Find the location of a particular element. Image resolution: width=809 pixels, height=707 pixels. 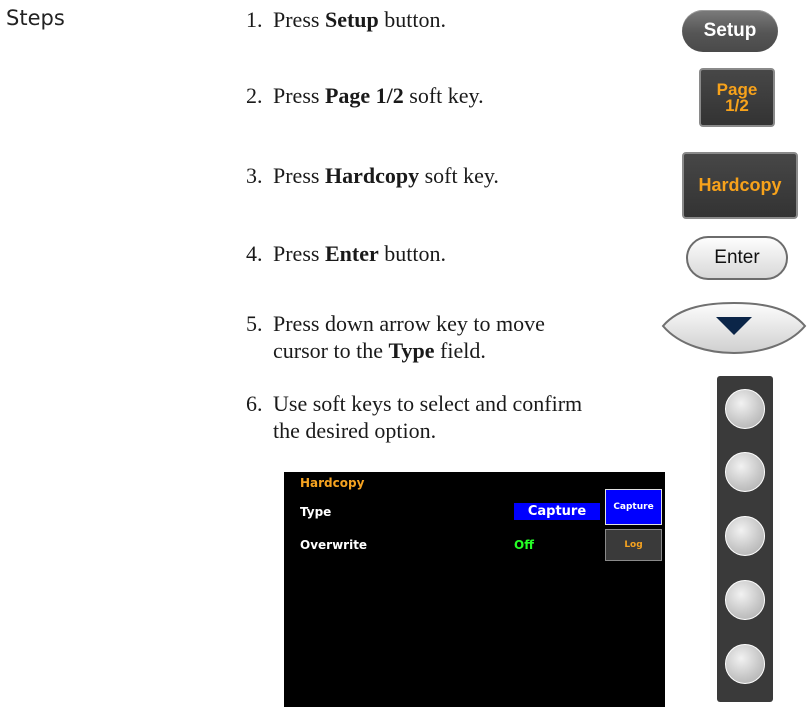

step-2: 2. Press Page 1/2 soft key. is located at coordinates (365, 95).